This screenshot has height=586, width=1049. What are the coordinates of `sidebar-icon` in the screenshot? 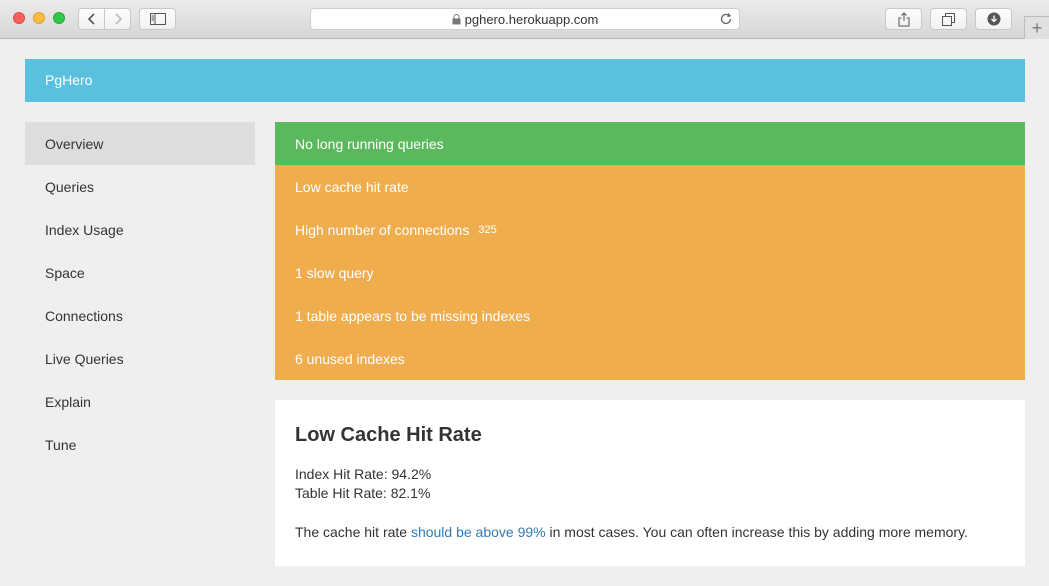 It's located at (157, 19).